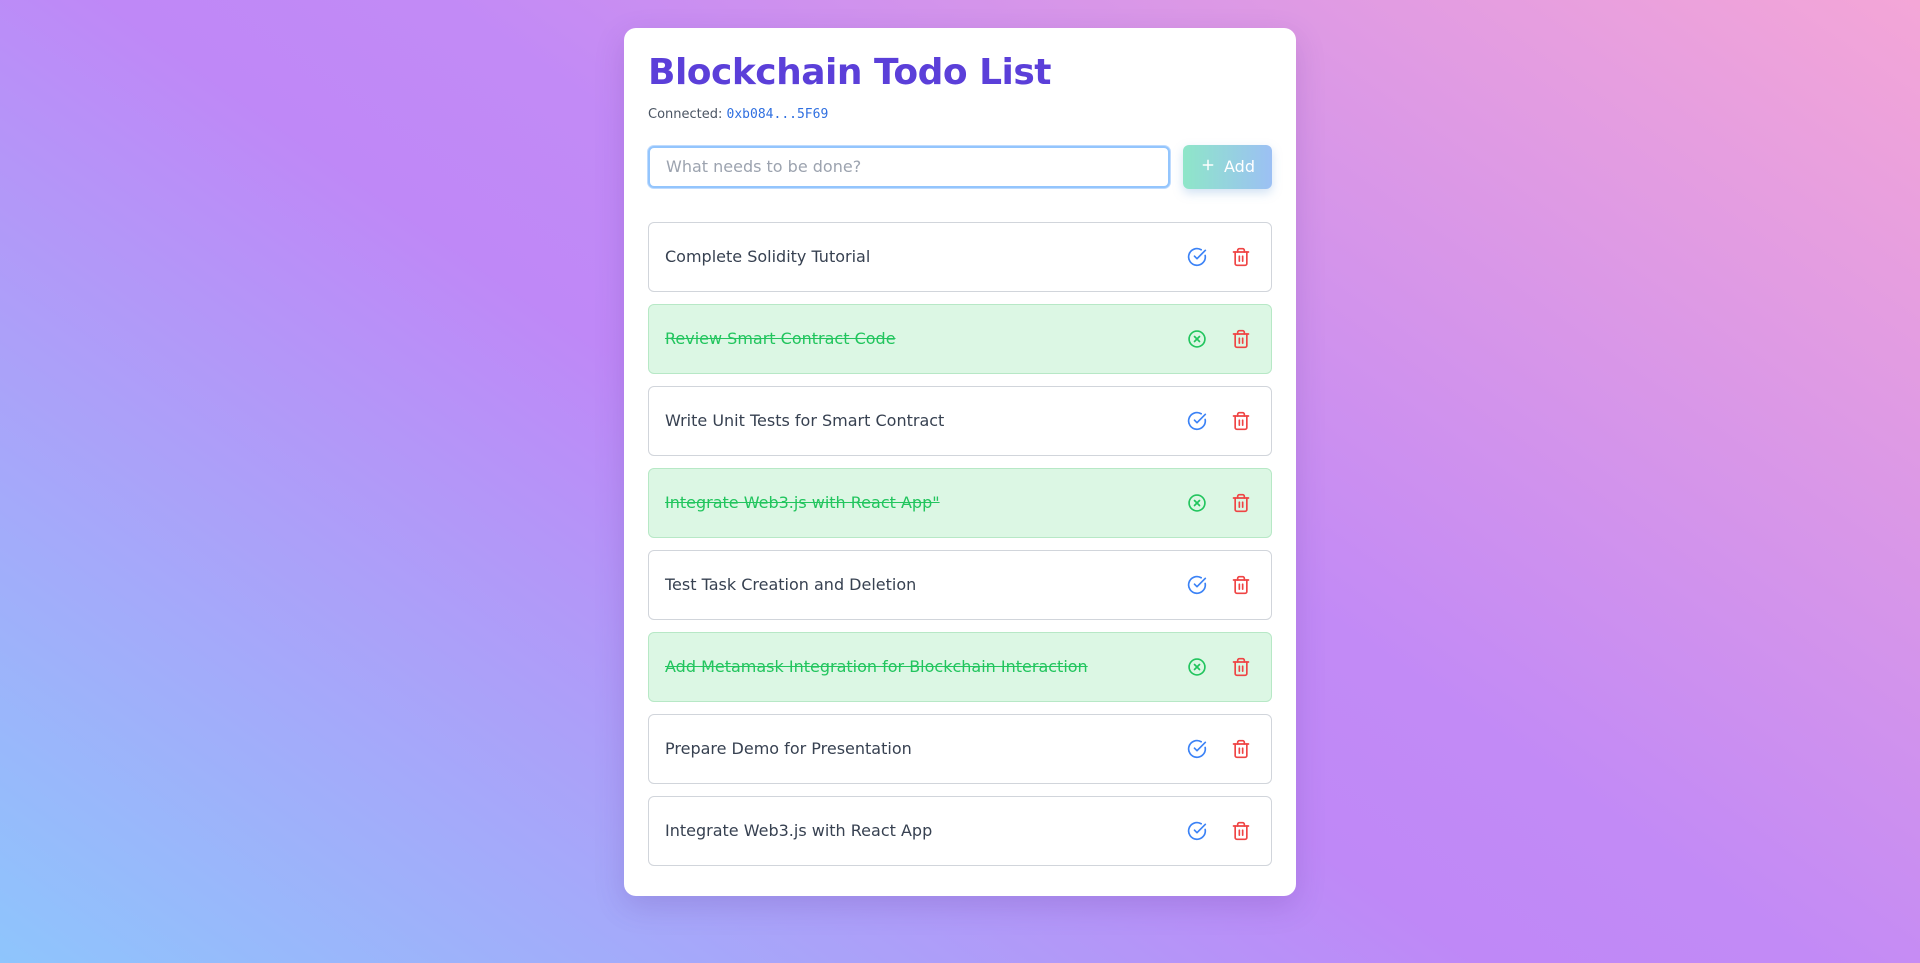  Describe the element at coordinates (850, 72) in the screenshot. I see `page-title: Blockchain Todo List` at that location.